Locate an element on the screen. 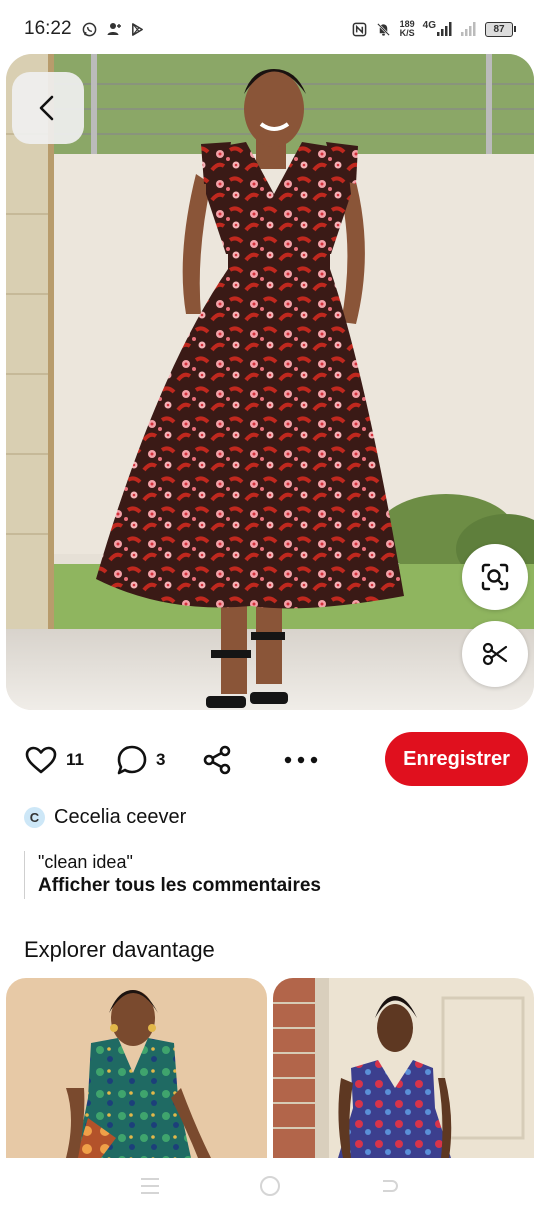 The image size is (540, 1218). whatsapp-icon is located at coordinates (90, 29).